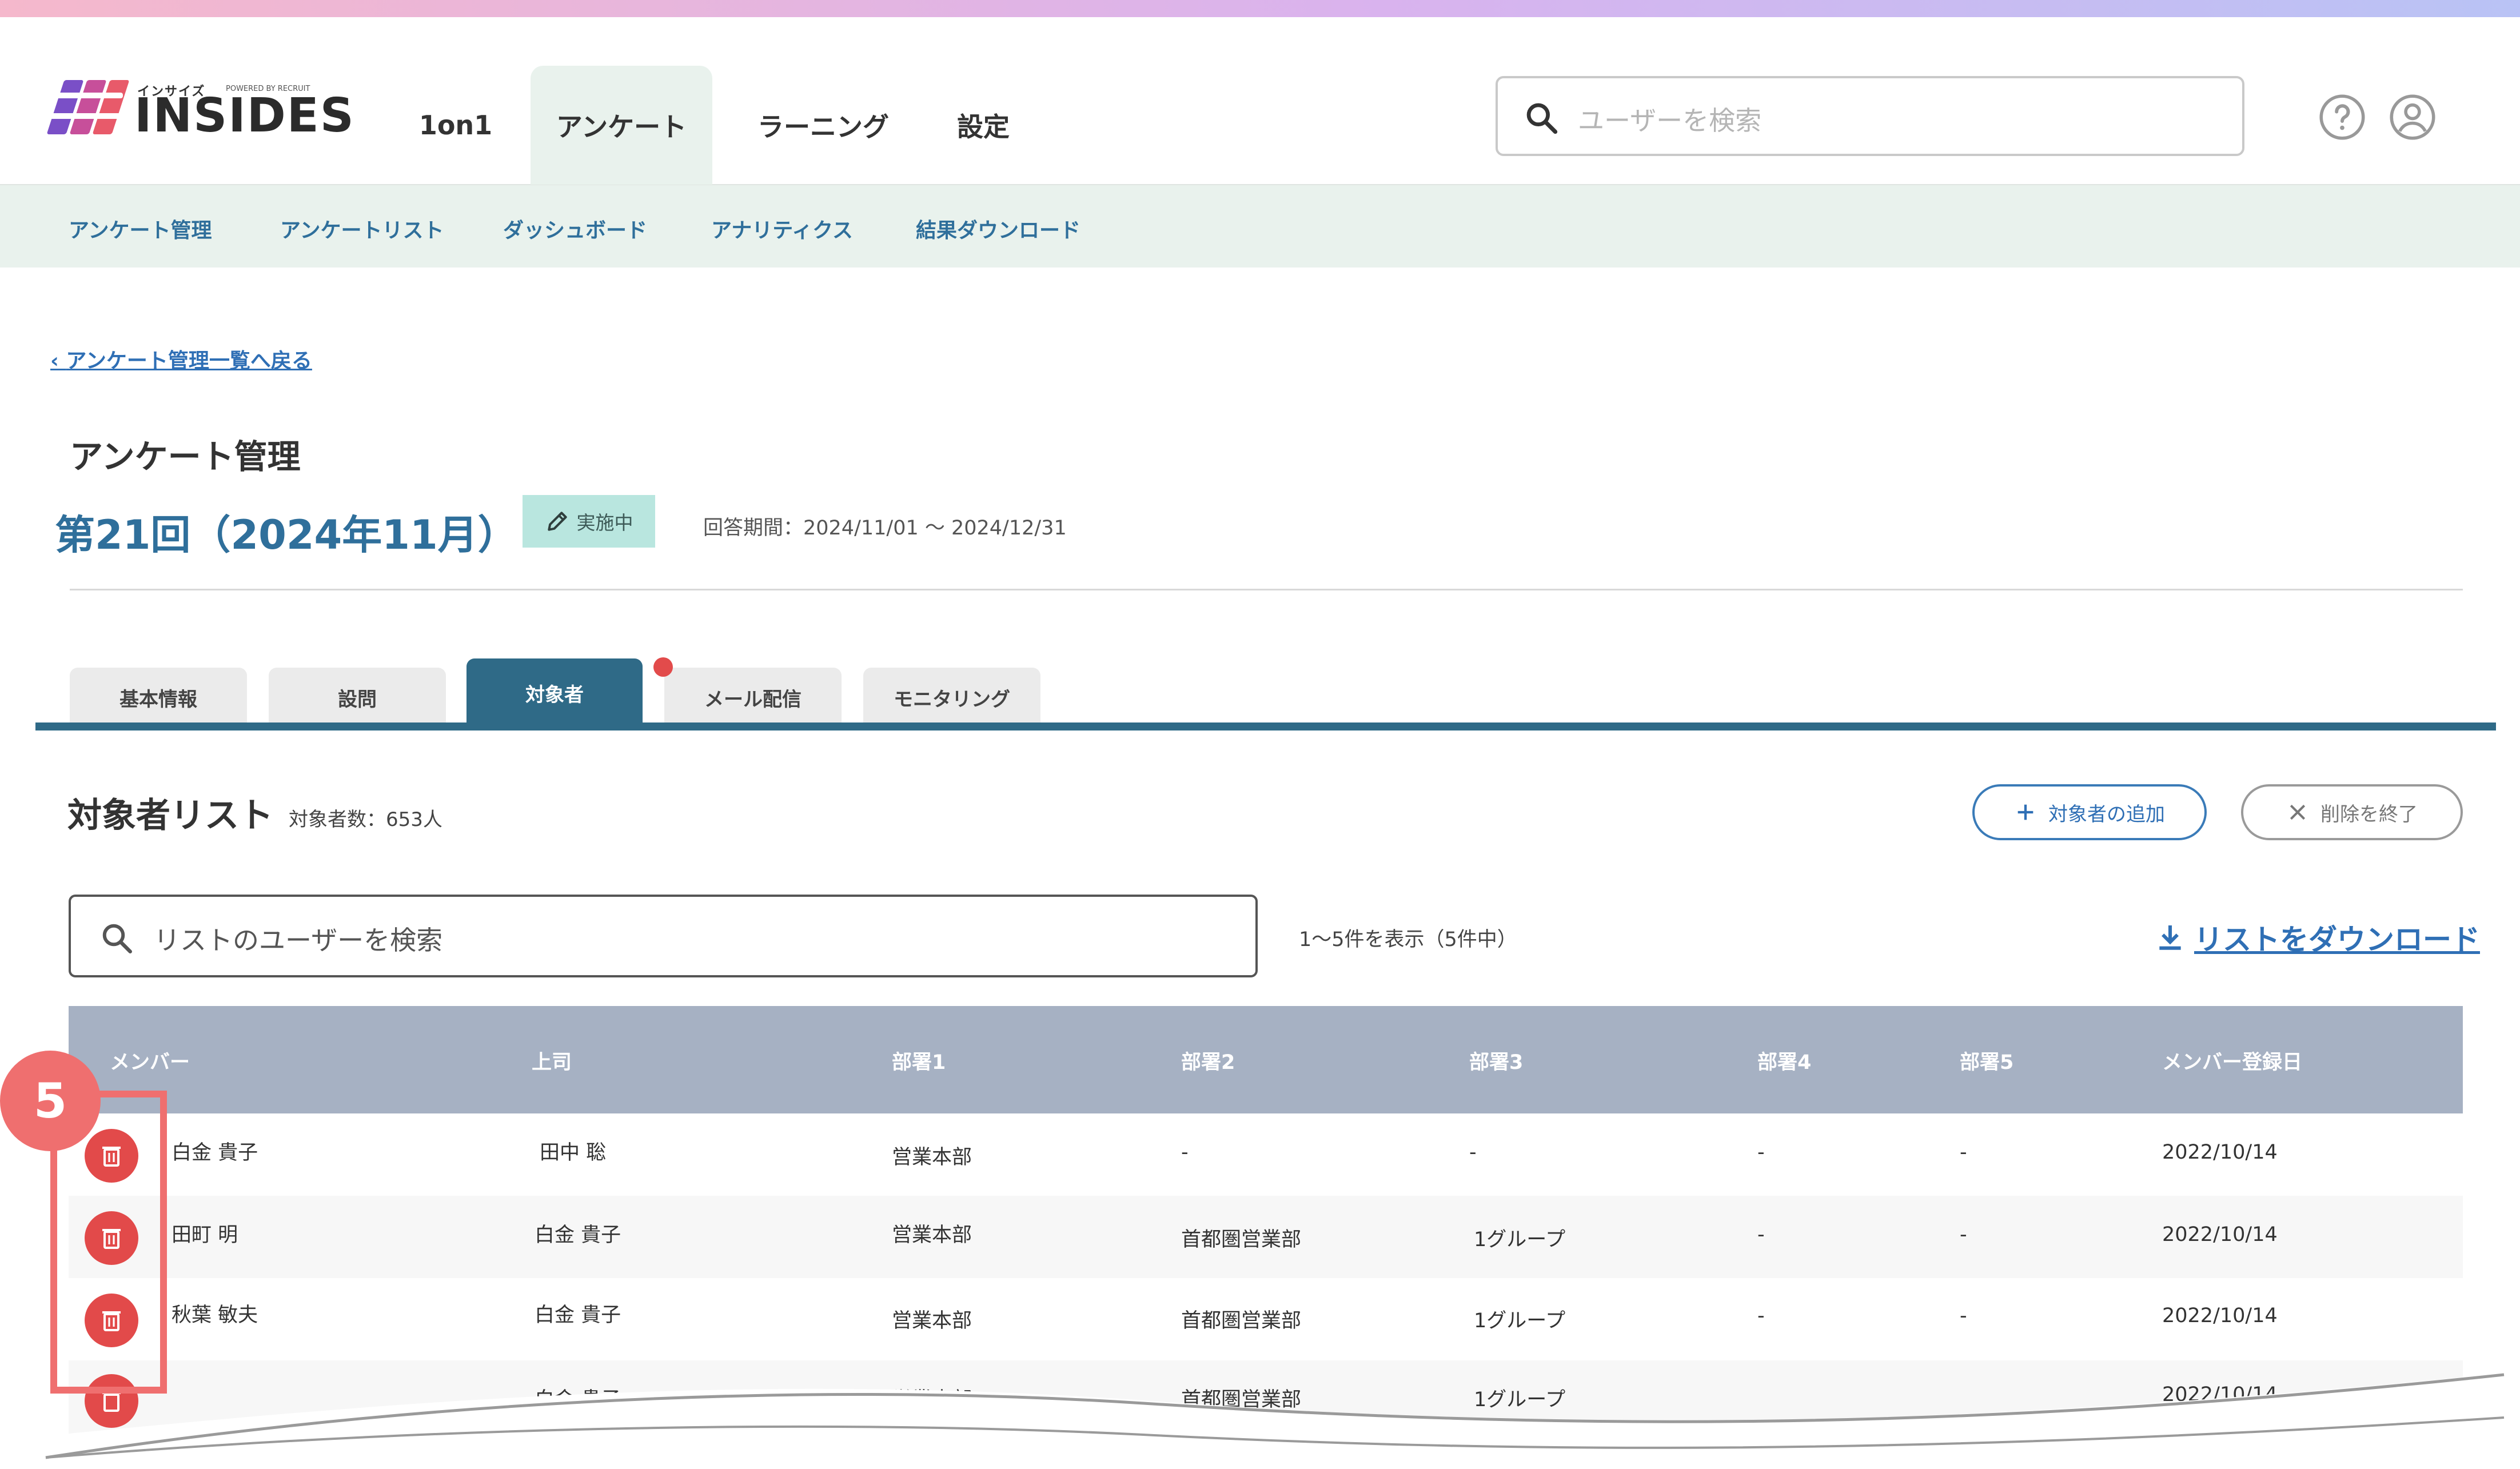 Image resolution: width=2520 pixels, height=1469 pixels. What do you see at coordinates (140, 228) in the screenshot?
I see `subnav-survey-management: アンケート管理` at bounding box center [140, 228].